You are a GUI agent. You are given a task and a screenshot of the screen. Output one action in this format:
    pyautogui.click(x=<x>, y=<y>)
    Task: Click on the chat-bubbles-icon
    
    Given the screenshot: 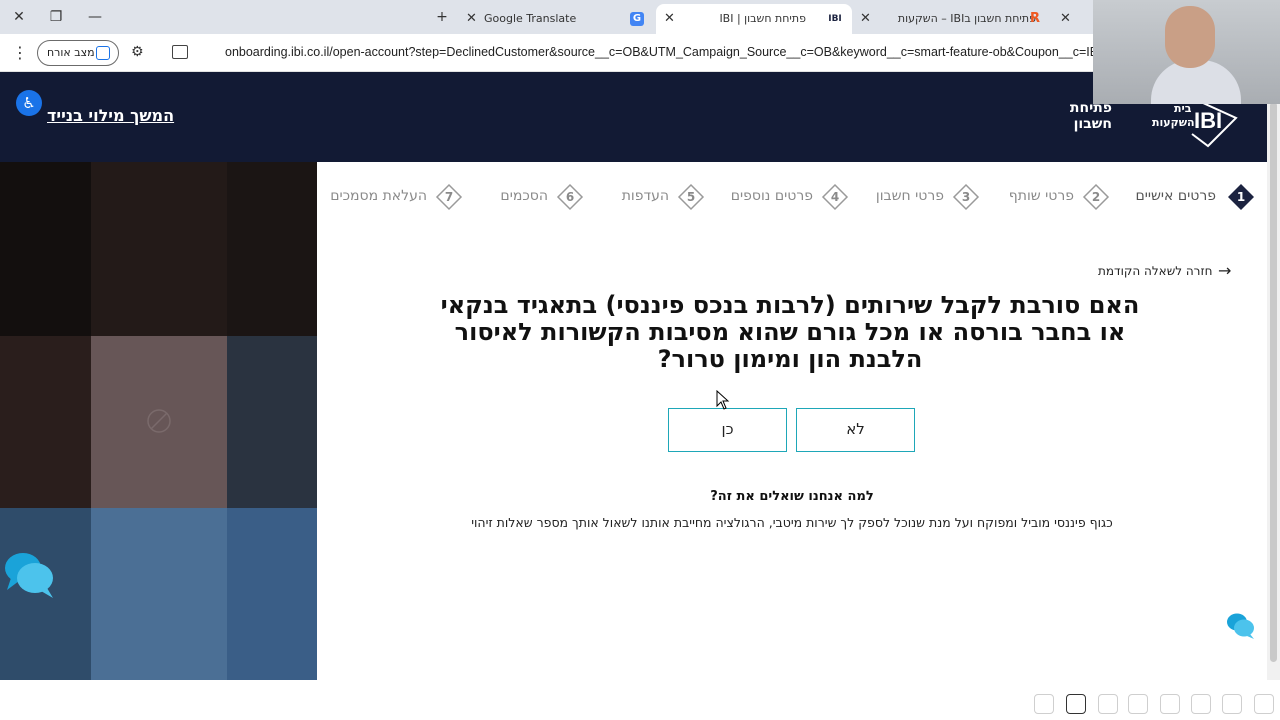 What is the action you would take?
    pyautogui.click(x=30, y=575)
    